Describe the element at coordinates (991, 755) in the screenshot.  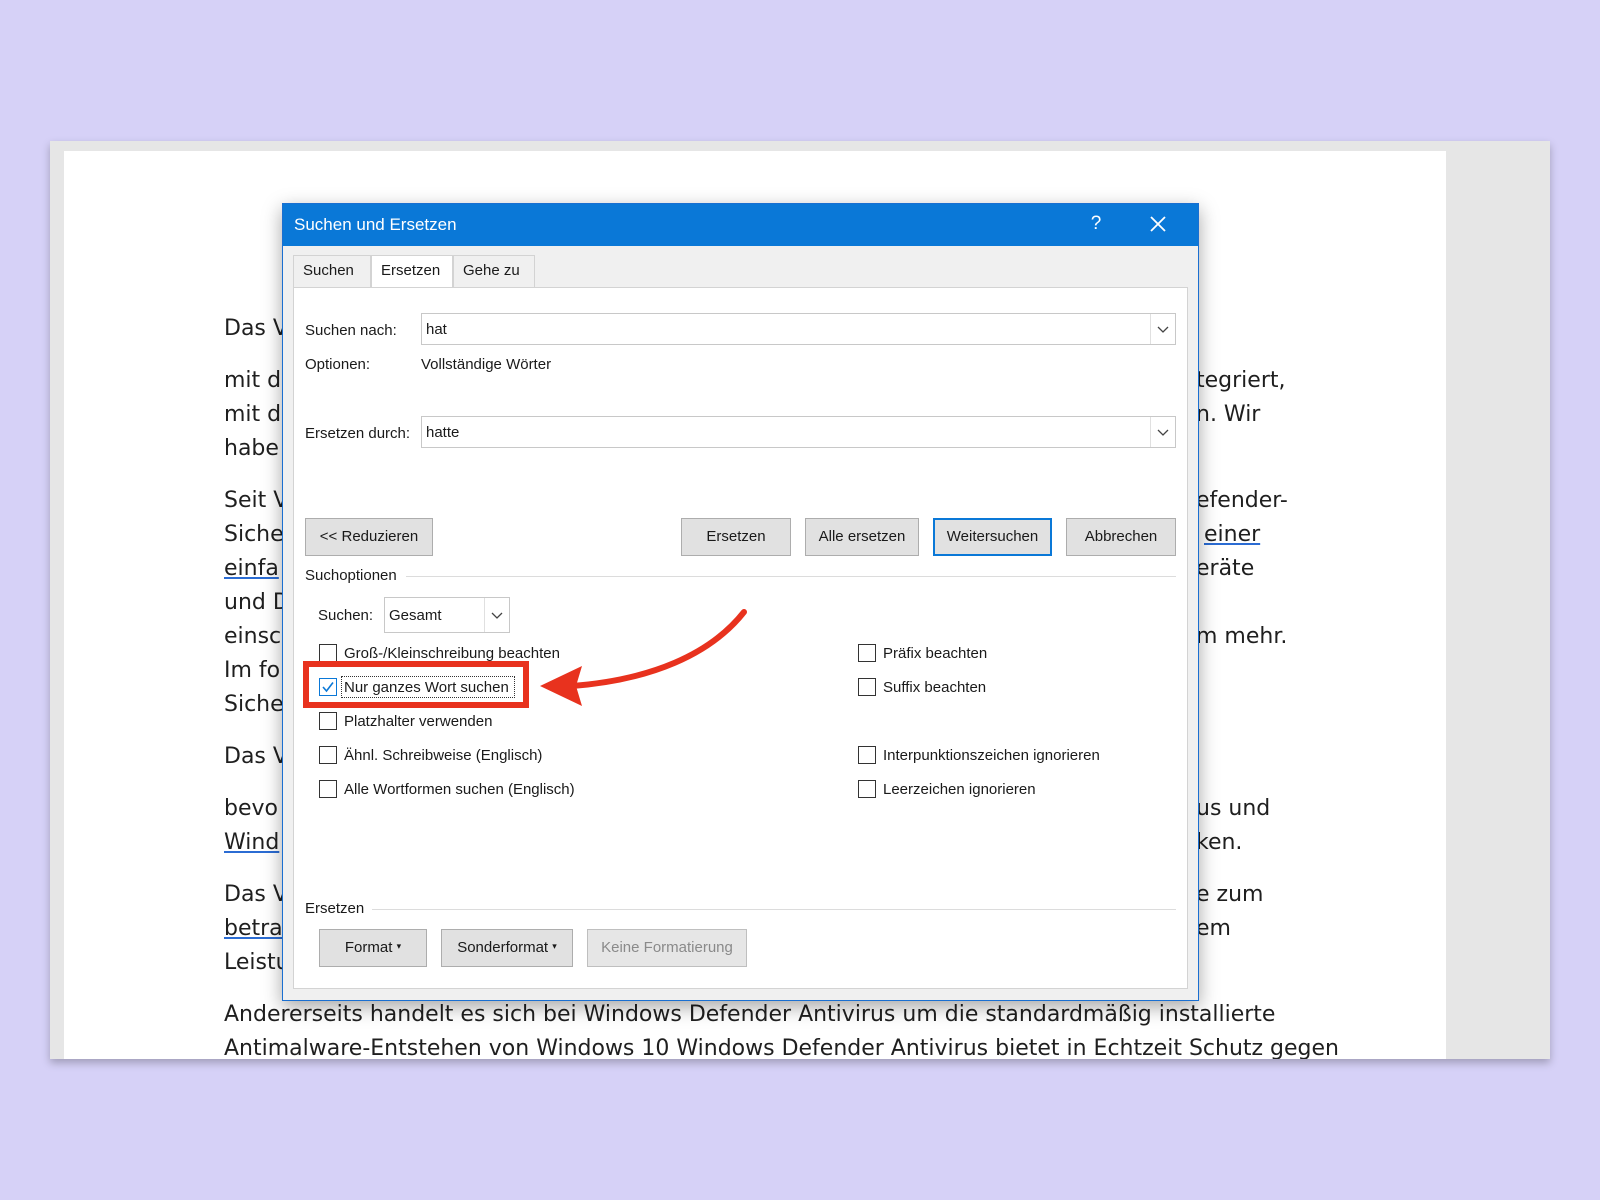
I see `ignore-punctuation-label: Interpunktionszeichen ignorieren` at that location.